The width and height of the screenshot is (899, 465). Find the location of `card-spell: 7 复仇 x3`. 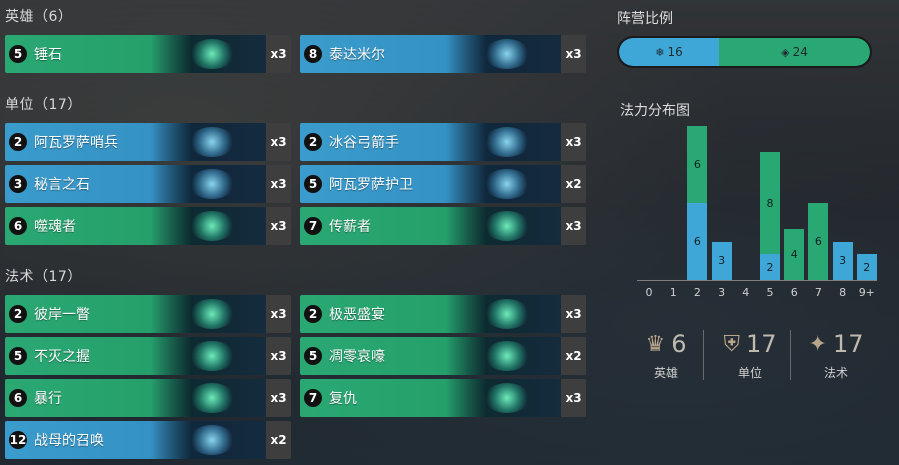

card-spell: 7 复仇 x3 is located at coordinates (443, 398).